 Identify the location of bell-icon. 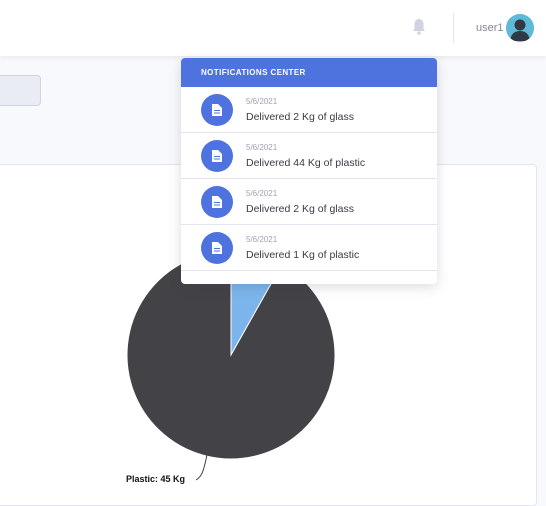
(419, 27).